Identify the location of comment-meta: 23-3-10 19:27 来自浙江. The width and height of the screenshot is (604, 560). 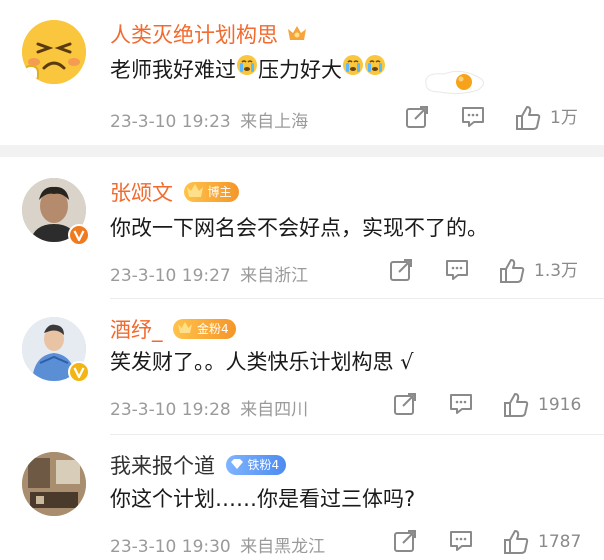
(209, 273).